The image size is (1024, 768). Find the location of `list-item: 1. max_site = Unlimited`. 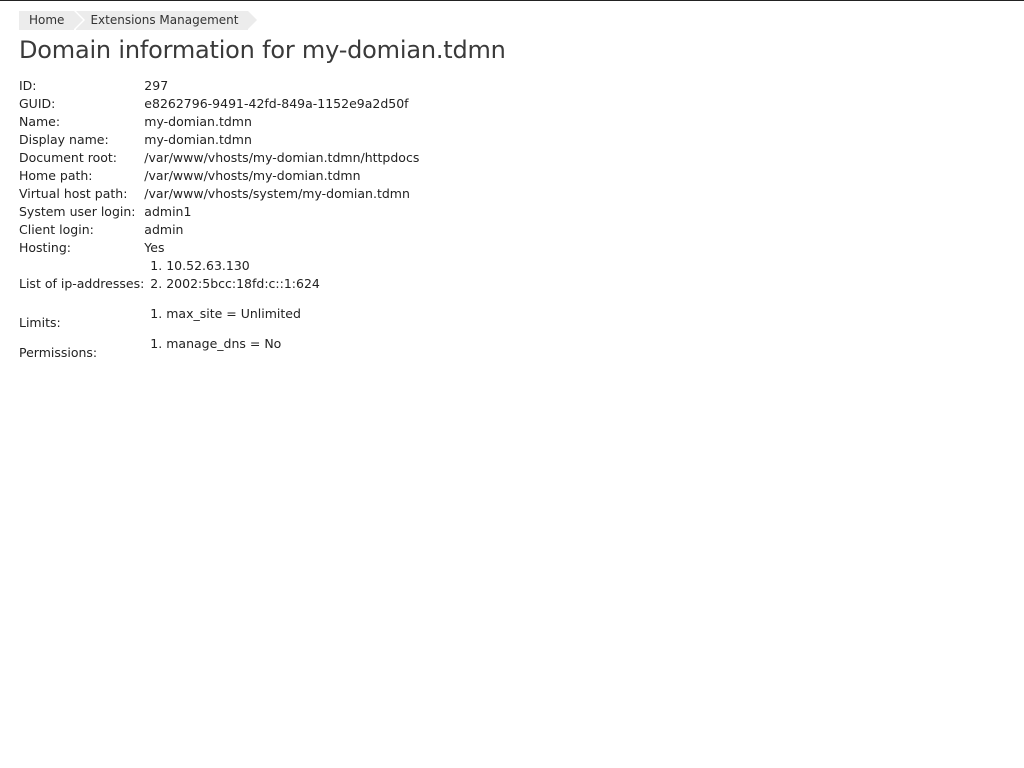

list-item: 1. max_site = Unlimited is located at coordinates (281, 314).